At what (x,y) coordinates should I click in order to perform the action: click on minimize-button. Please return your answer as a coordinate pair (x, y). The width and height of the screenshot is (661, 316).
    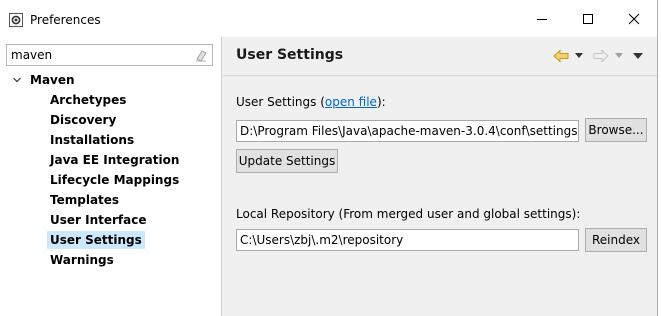
    Looking at the image, I should click on (542, 19).